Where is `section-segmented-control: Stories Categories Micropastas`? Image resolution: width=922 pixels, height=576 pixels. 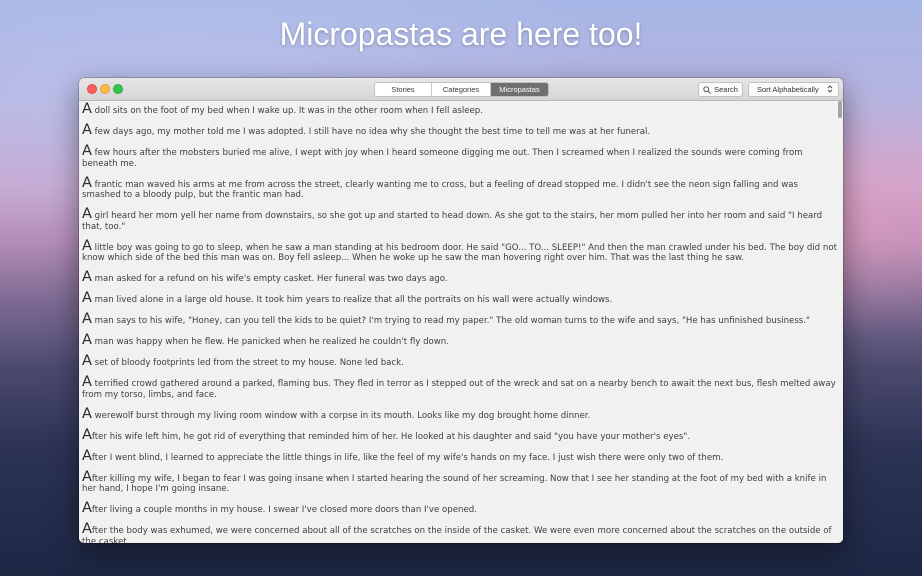 section-segmented-control: Stories Categories Micropastas is located at coordinates (461, 89).